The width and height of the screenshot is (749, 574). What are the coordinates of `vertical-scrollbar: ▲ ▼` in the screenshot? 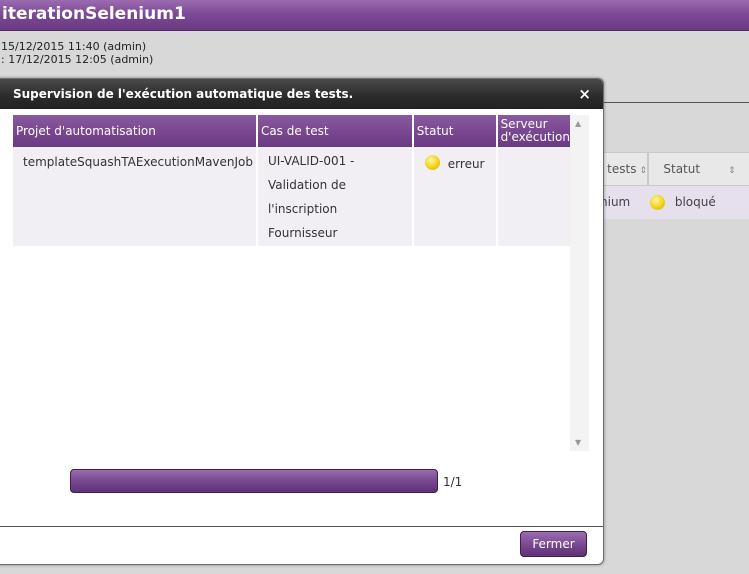 It's located at (579, 283).